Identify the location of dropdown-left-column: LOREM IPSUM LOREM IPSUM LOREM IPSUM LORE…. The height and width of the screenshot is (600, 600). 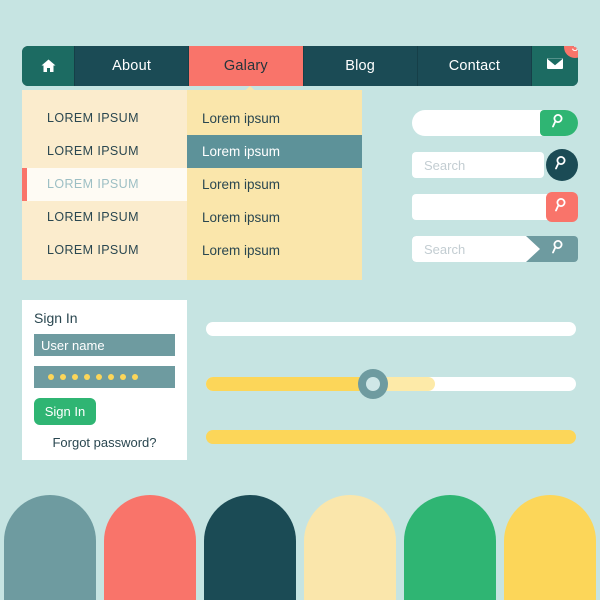
(104, 185).